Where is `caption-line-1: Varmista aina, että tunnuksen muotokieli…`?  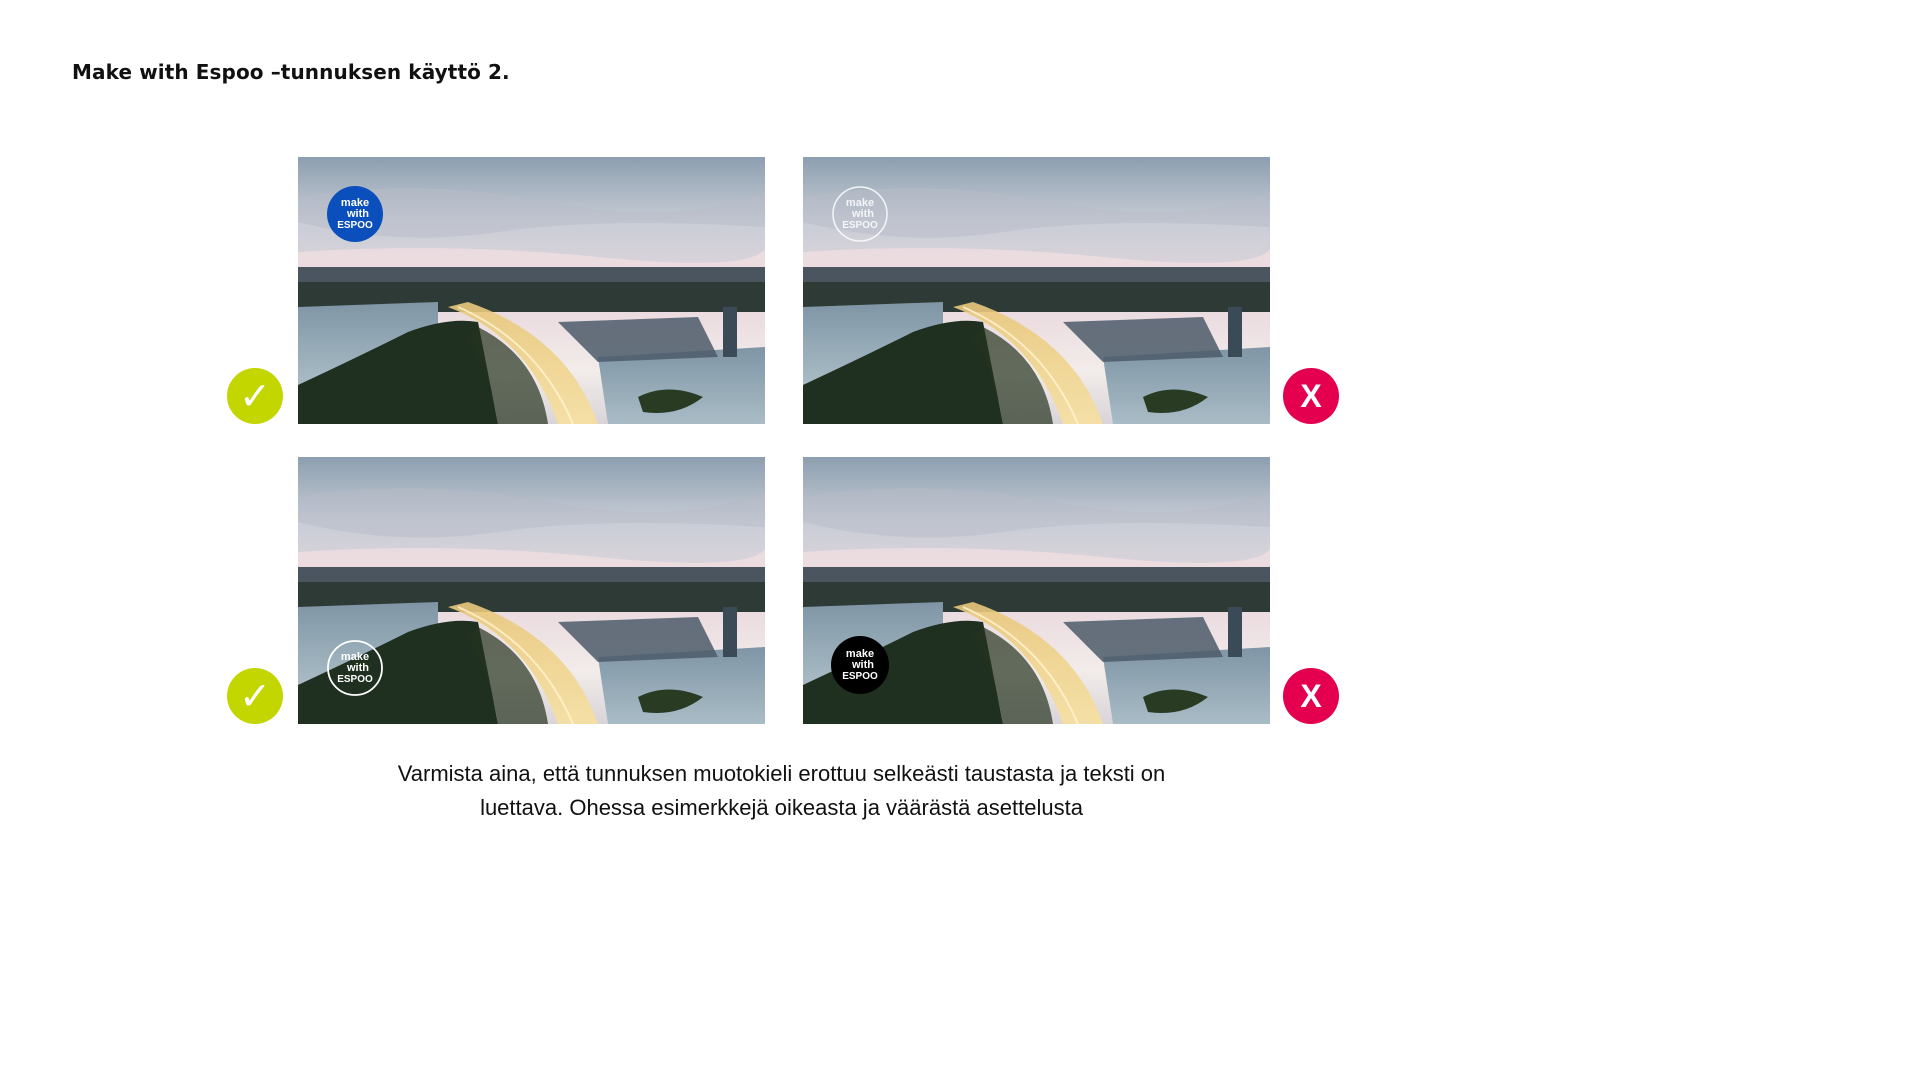
caption-line-1: Varmista aina, että tunnuksen muotokieli… is located at coordinates (781, 773).